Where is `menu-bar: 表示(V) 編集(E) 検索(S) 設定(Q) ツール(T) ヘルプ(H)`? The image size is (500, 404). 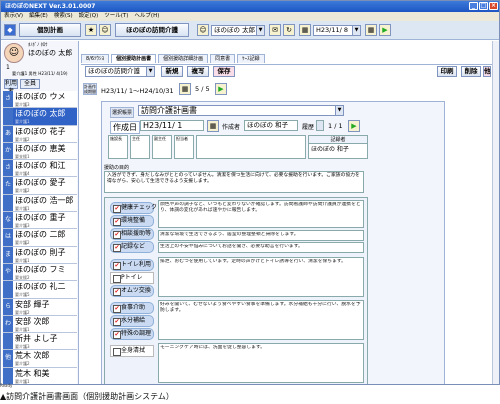 menu-bar: 表示(V) 編集(E) 検索(S) 設定(Q) ツール(T) ヘルプ(H) is located at coordinates (250, 16).